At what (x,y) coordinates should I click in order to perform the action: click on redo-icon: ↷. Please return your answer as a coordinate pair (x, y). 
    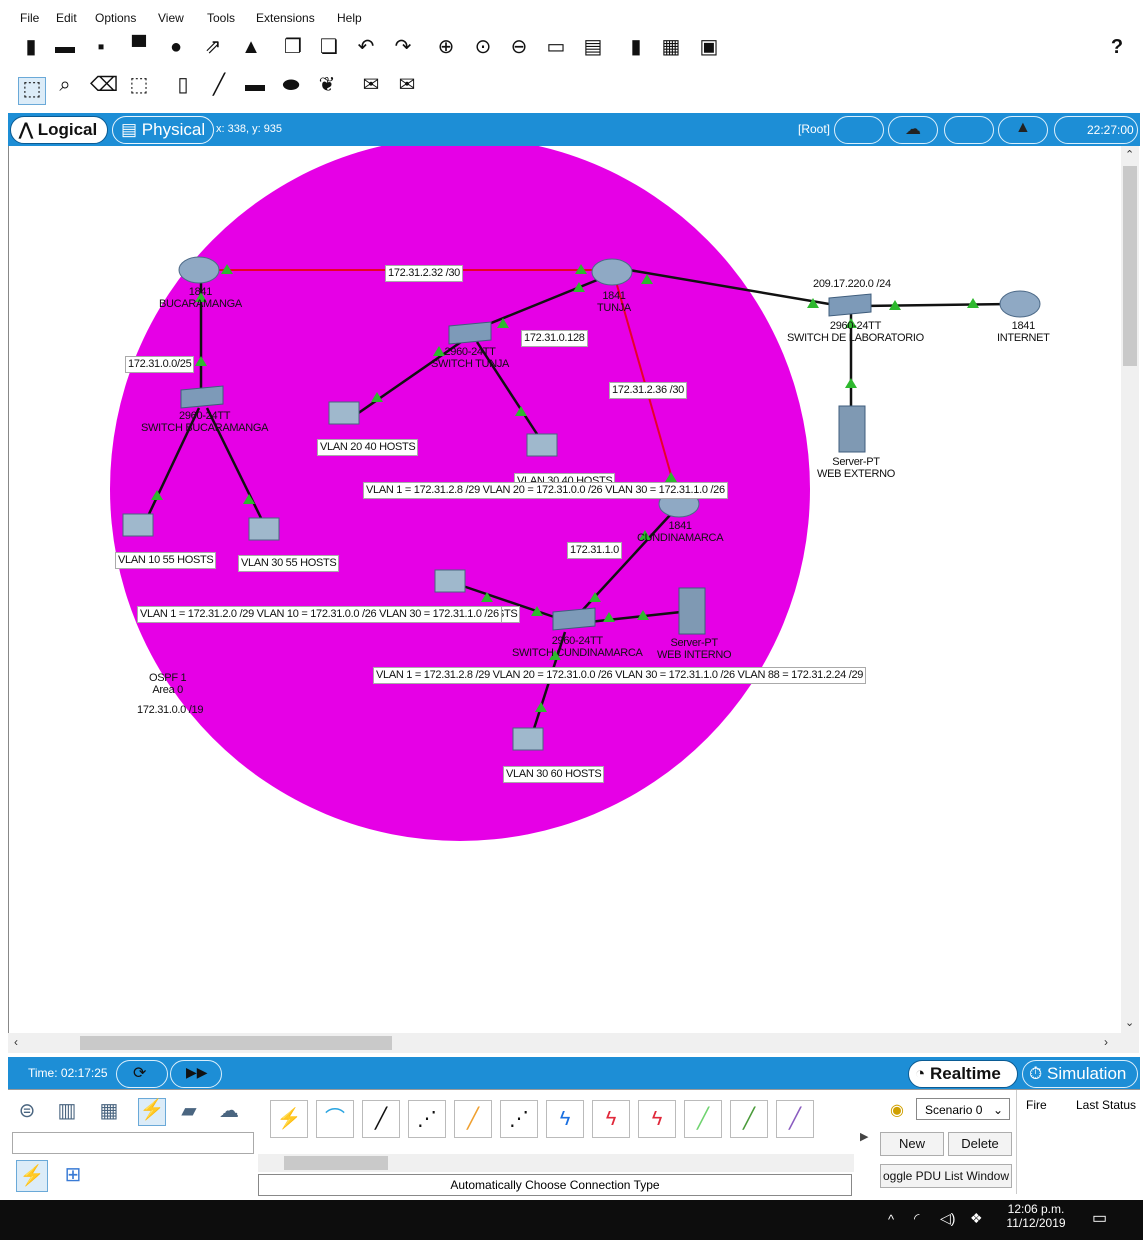
    Looking at the image, I should click on (403, 47).